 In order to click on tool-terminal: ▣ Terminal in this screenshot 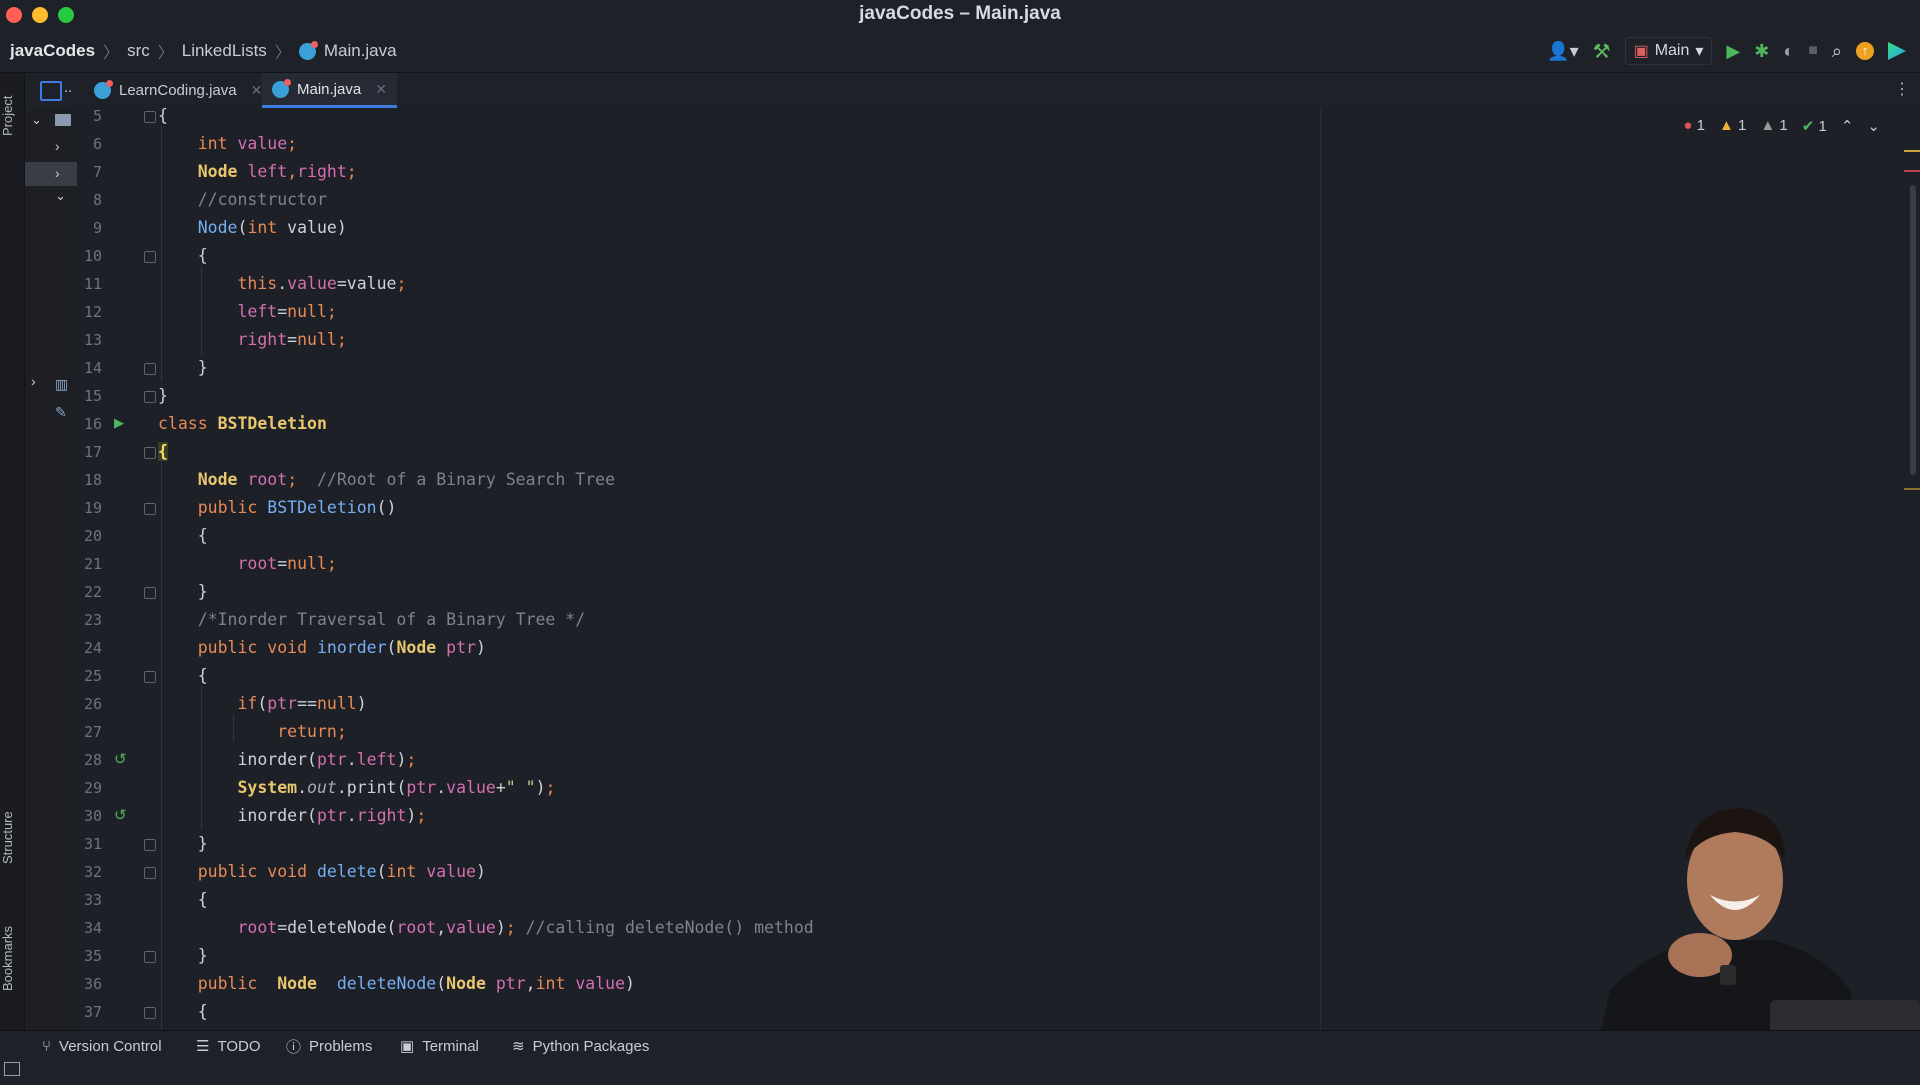, I will do `click(439, 1046)`.